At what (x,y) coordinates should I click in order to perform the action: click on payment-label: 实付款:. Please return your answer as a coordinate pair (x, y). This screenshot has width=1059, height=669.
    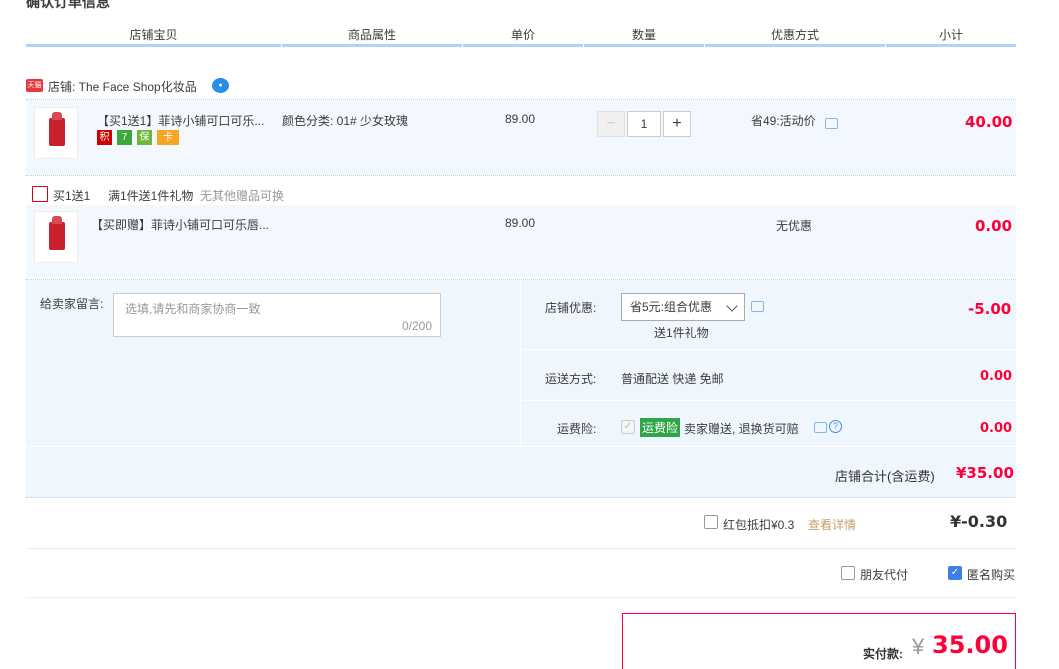
    Looking at the image, I should click on (883, 654).